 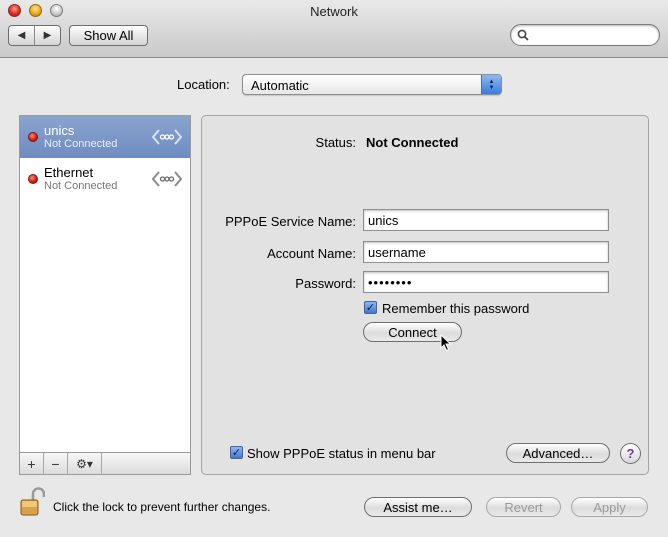 What do you see at coordinates (523, 507) in the screenshot?
I see `revert-button: Revert` at bounding box center [523, 507].